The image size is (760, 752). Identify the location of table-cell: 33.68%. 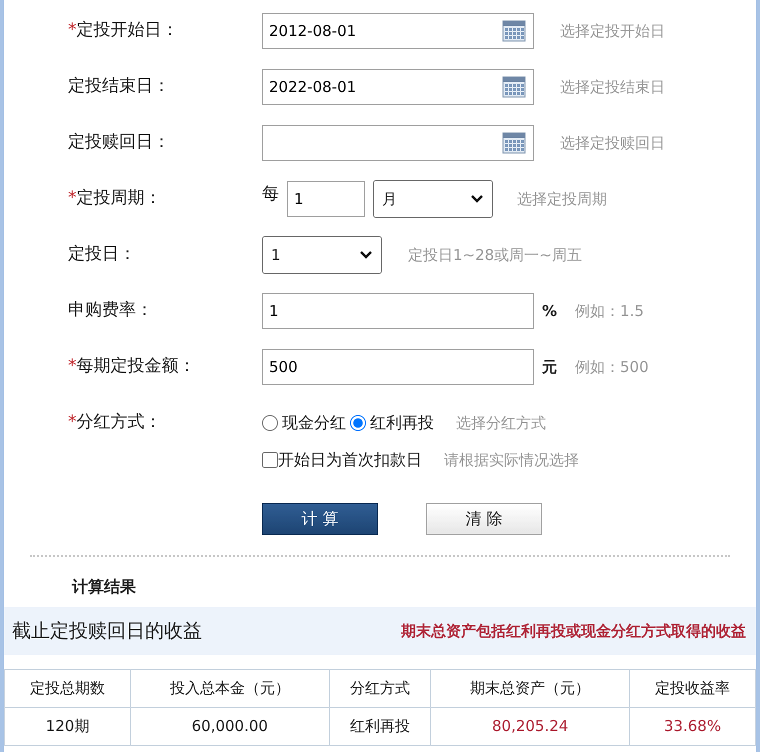
(692, 727).